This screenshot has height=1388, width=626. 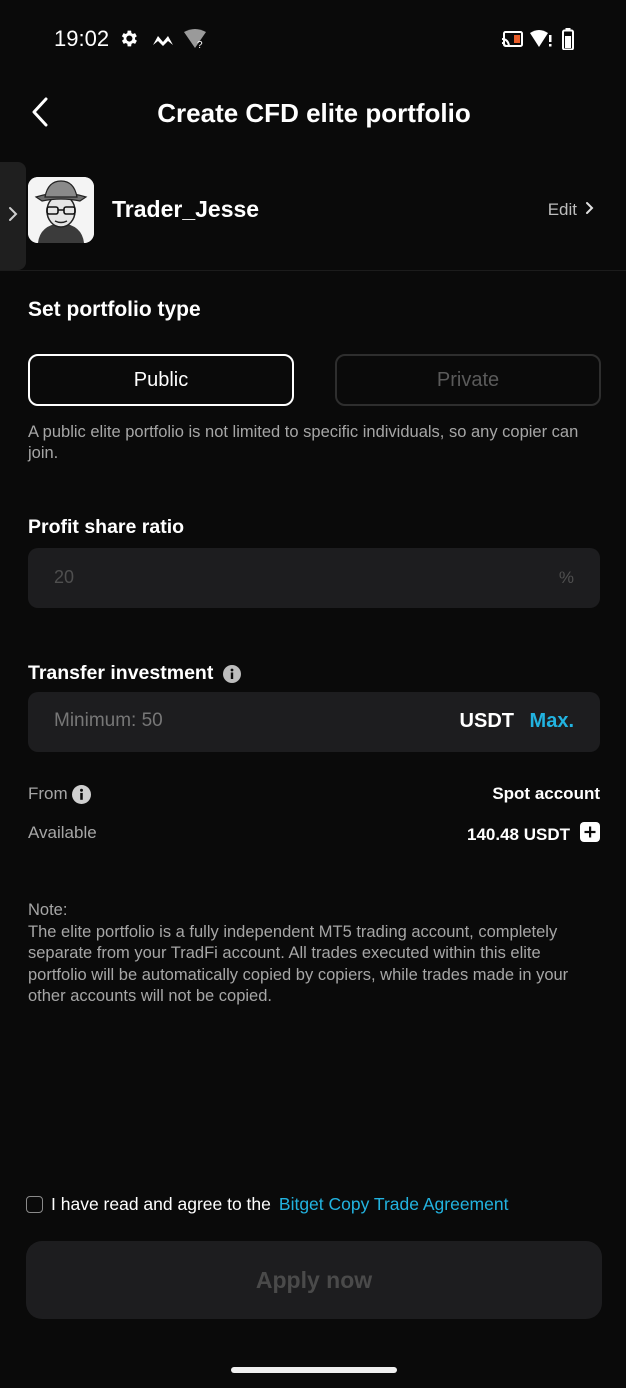 What do you see at coordinates (394, 1204) in the screenshot?
I see `agreement-link: Bitget Copy Trade Agreement` at bounding box center [394, 1204].